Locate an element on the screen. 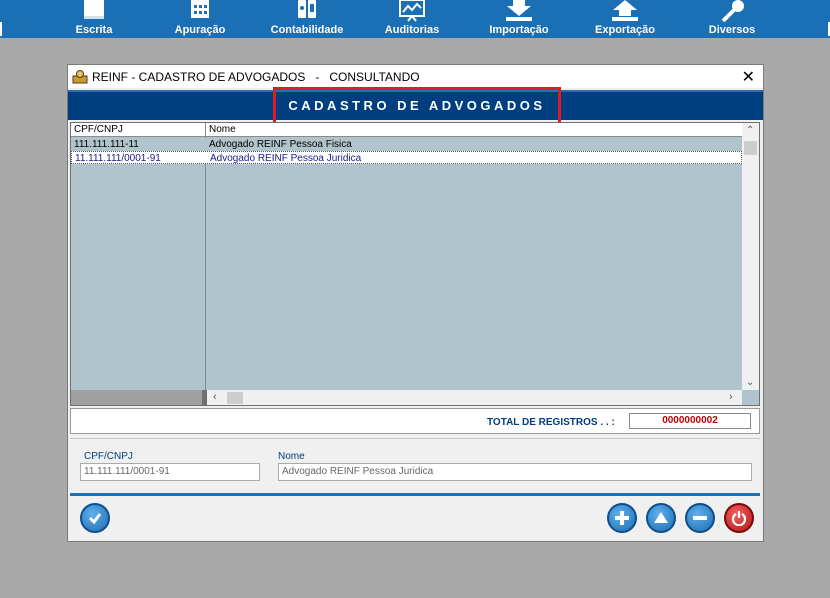 The height and width of the screenshot is (598, 830). vertical-scrollbar: ⌃ ⌄ is located at coordinates (750, 256).